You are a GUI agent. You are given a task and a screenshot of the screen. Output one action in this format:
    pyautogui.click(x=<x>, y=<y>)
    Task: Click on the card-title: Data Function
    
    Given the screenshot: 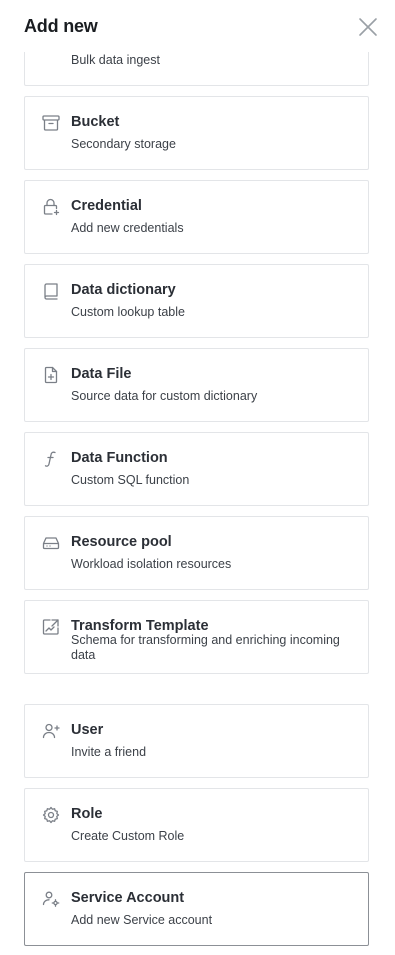 What is the action you would take?
    pyautogui.click(x=119, y=458)
    